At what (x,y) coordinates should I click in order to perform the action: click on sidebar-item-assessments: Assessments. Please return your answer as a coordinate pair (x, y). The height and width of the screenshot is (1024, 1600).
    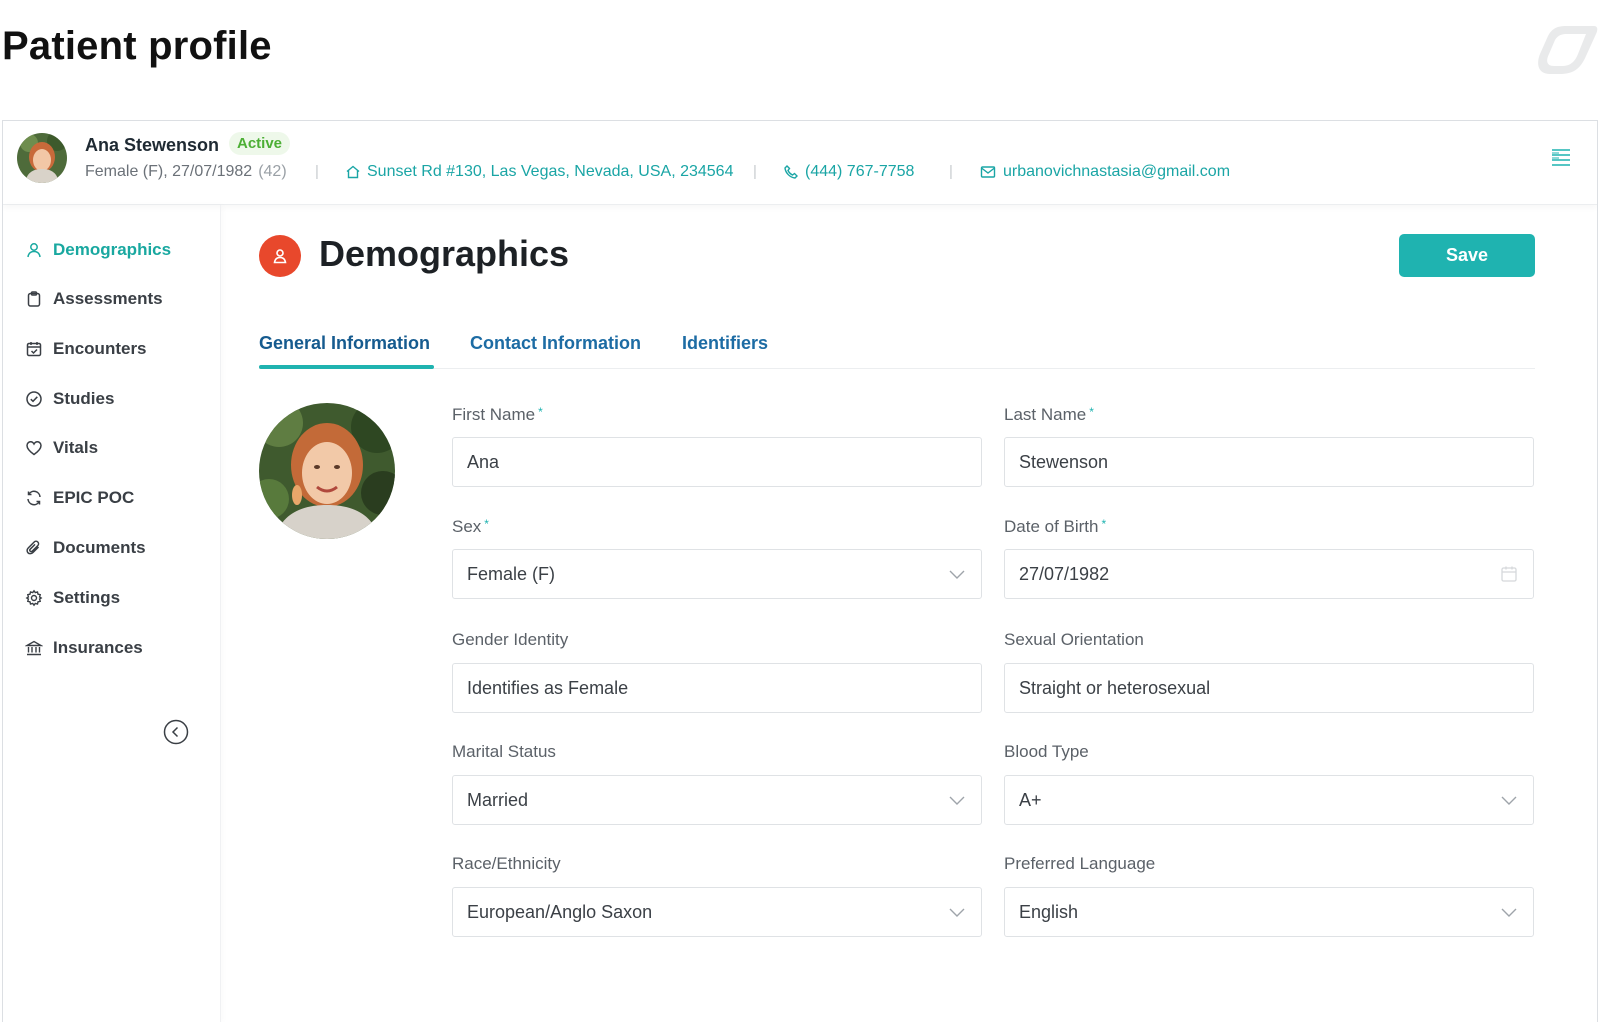
    Looking at the image, I should click on (94, 299).